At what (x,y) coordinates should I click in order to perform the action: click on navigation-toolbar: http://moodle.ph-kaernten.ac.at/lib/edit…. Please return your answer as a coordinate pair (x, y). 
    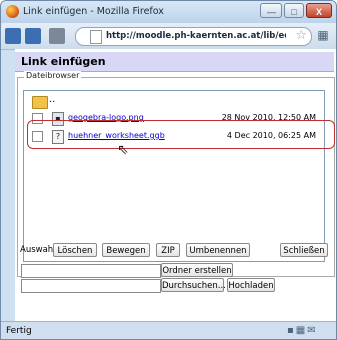
    Looking at the image, I should click on (168, 36).